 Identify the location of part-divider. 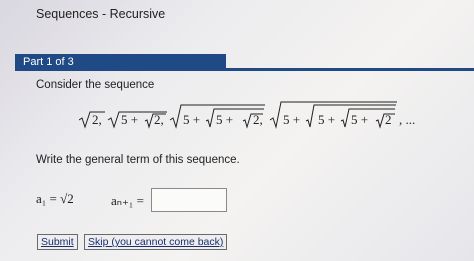
(244, 69).